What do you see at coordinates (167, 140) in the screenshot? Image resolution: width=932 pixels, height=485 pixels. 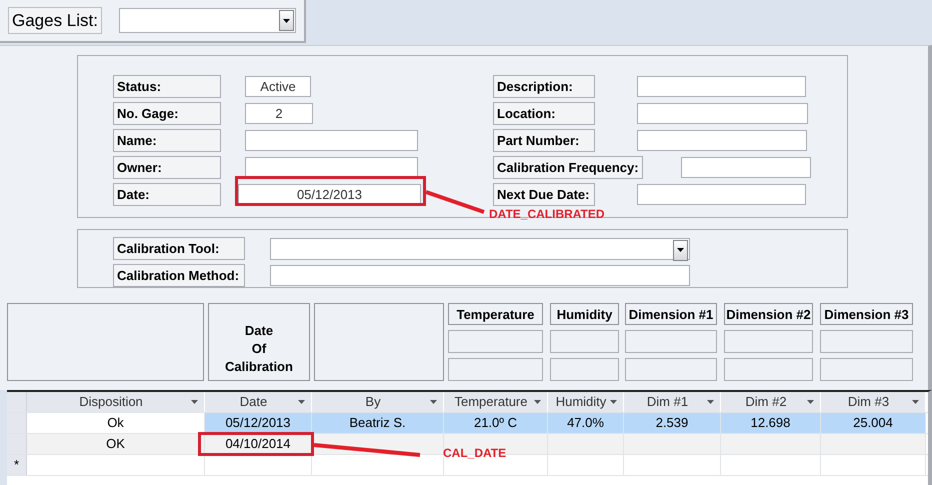 I see `field-label: Name:` at bounding box center [167, 140].